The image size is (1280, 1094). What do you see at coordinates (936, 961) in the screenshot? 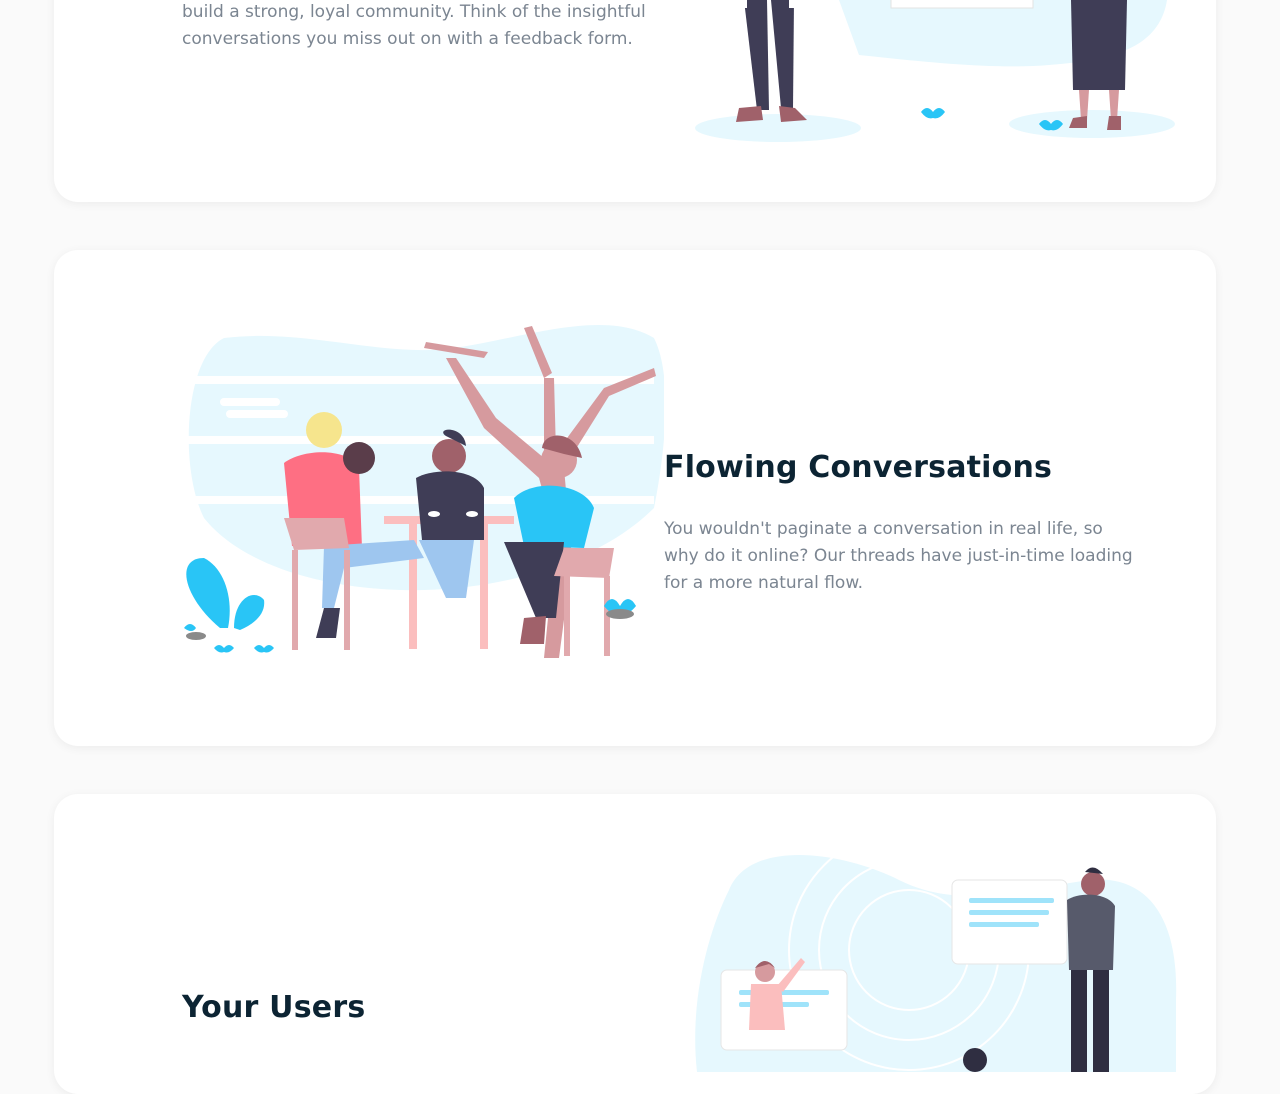
I see `people-with-chat-bubbles-illustration` at bounding box center [936, 961].